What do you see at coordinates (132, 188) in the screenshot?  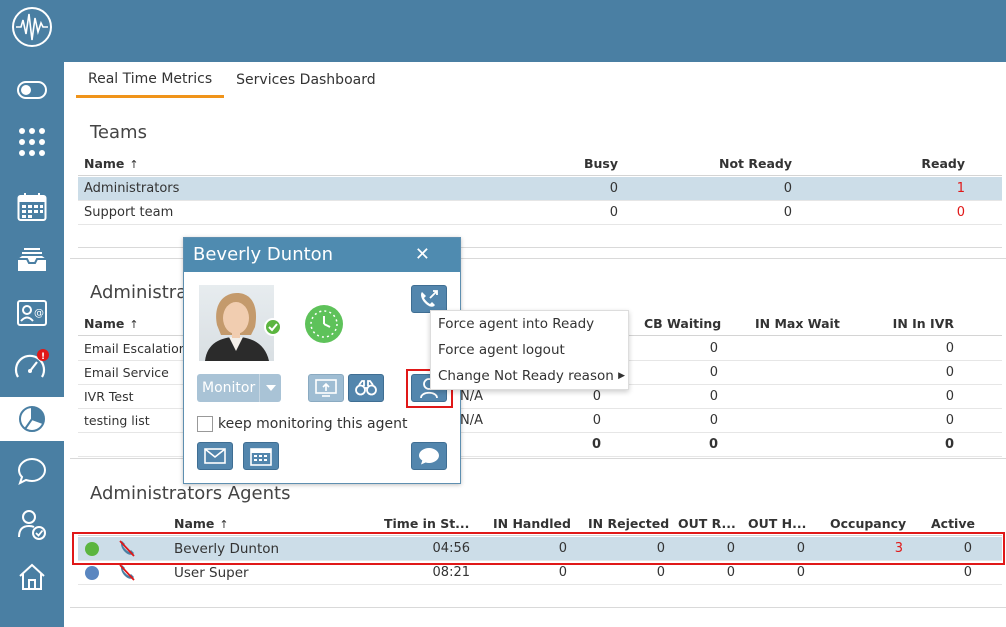 I see `team-name: Administrators` at bounding box center [132, 188].